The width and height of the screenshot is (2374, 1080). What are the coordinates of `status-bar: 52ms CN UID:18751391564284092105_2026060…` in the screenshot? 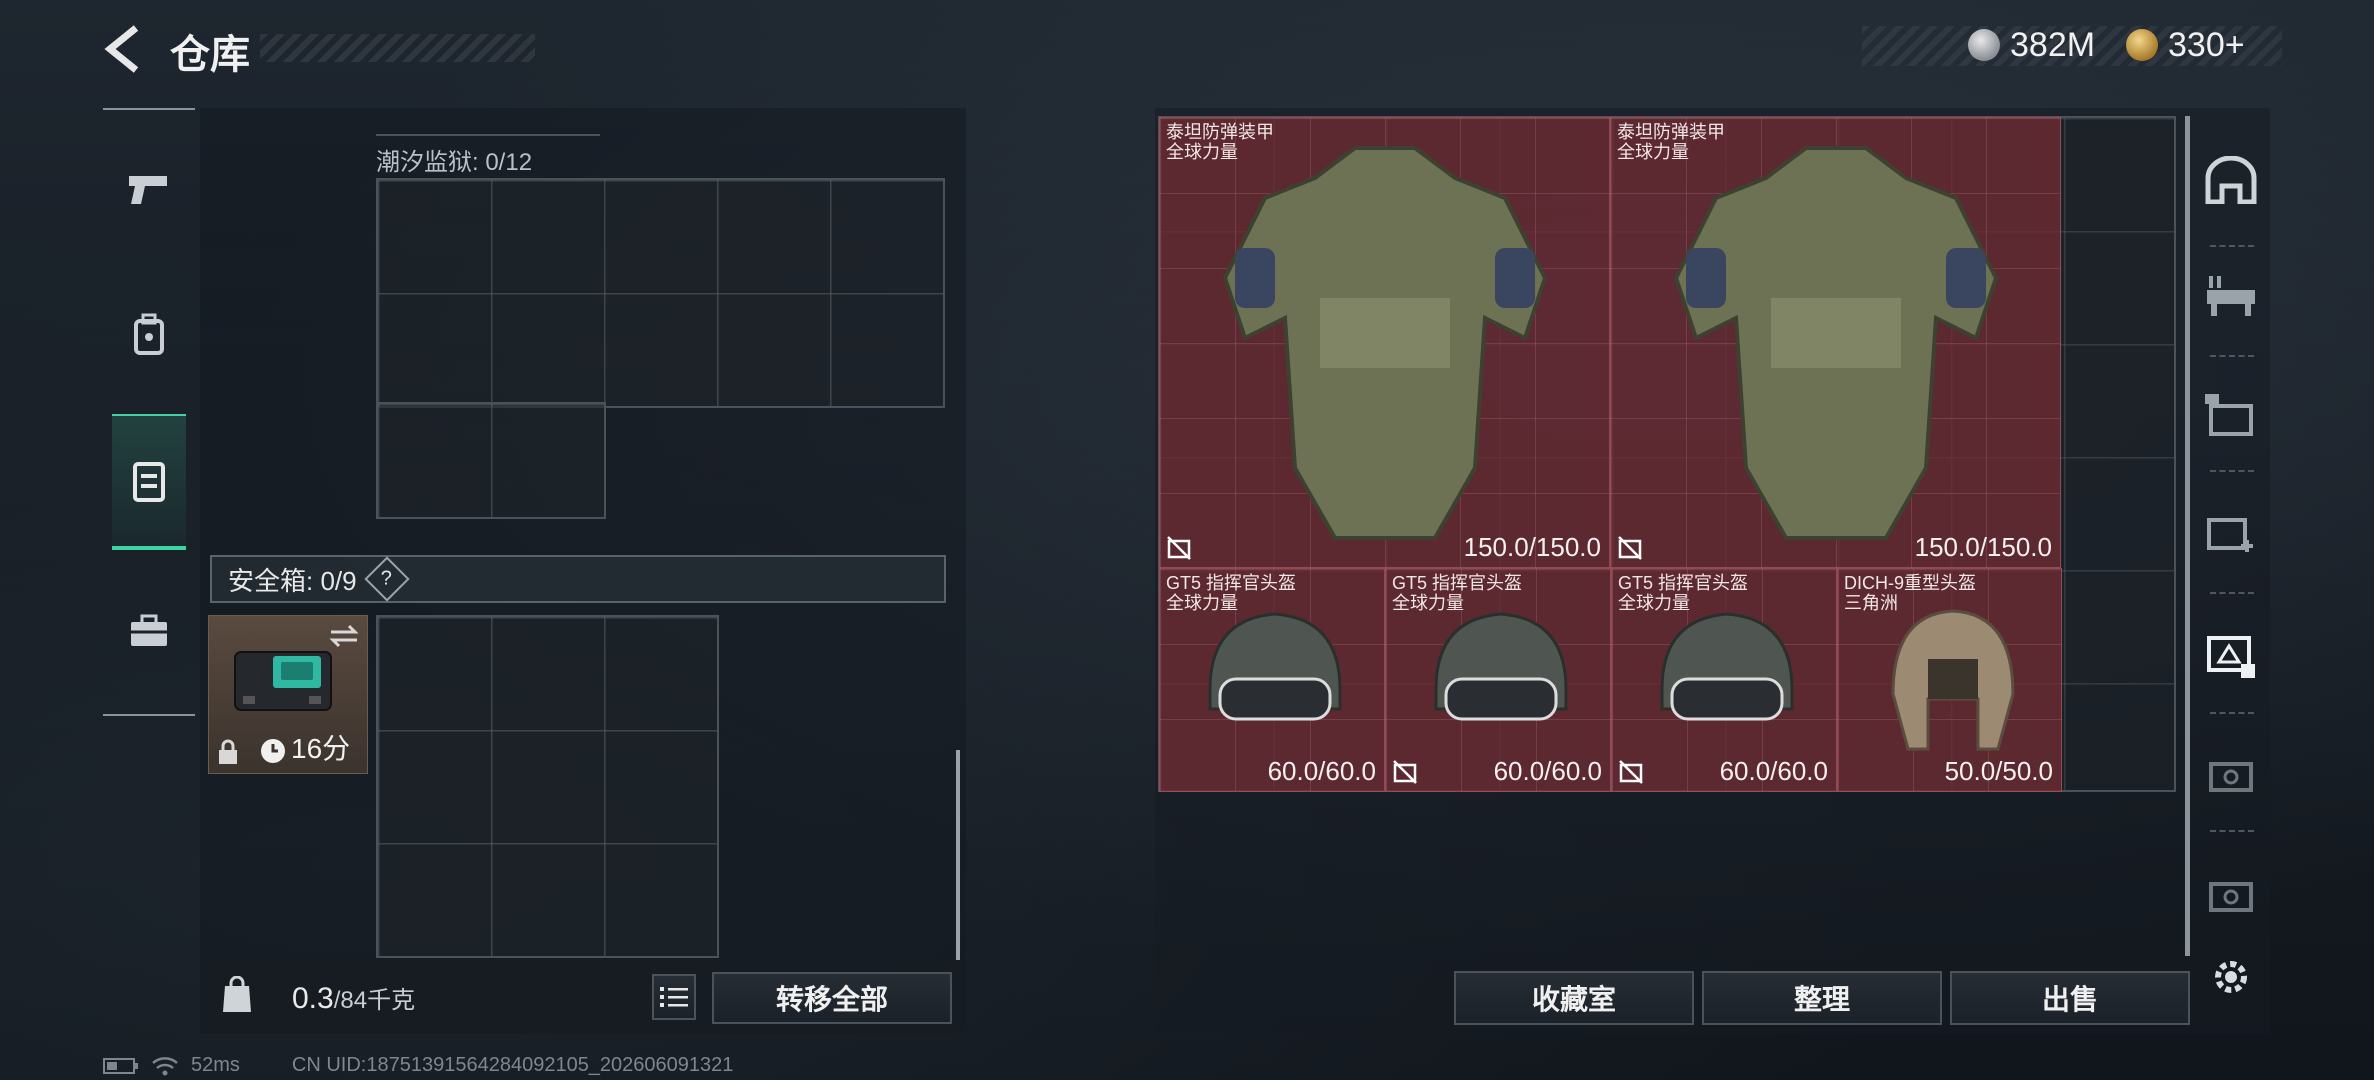 It's located at (418, 1065).